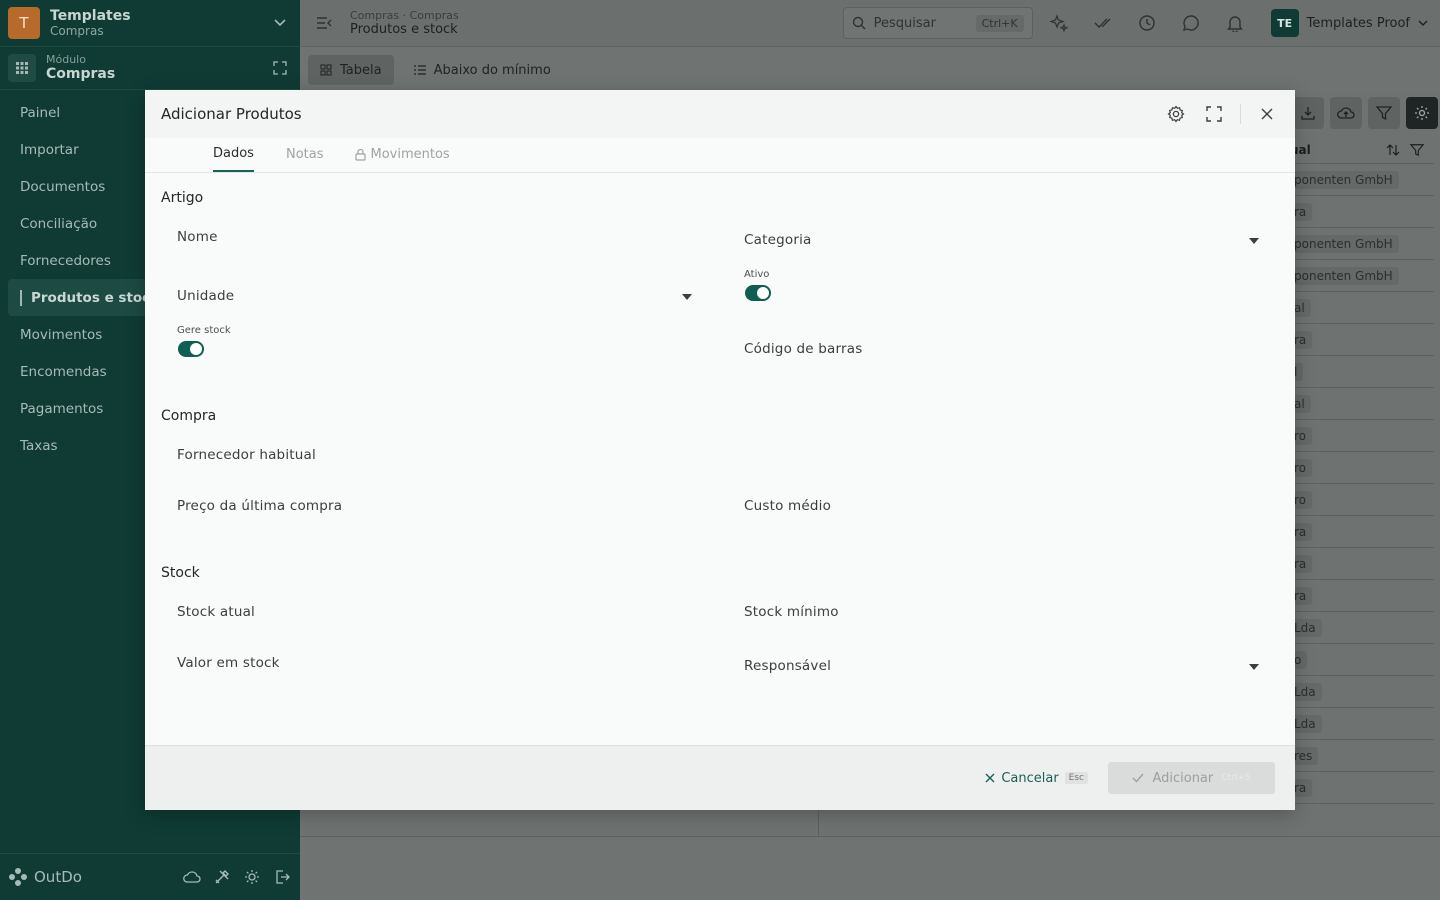 The width and height of the screenshot is (1440, 900). I want to click on gere-stock-toggle, so click(191, 349).